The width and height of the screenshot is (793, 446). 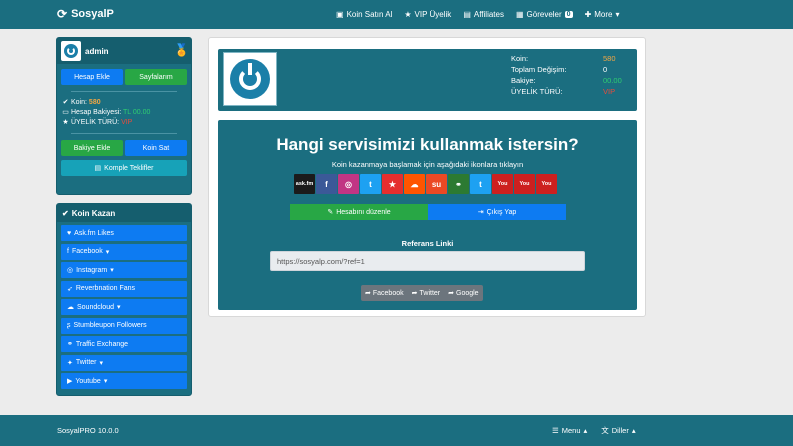 I want to click on soundcloud-icon: ☁, so click(x=414, y=184).